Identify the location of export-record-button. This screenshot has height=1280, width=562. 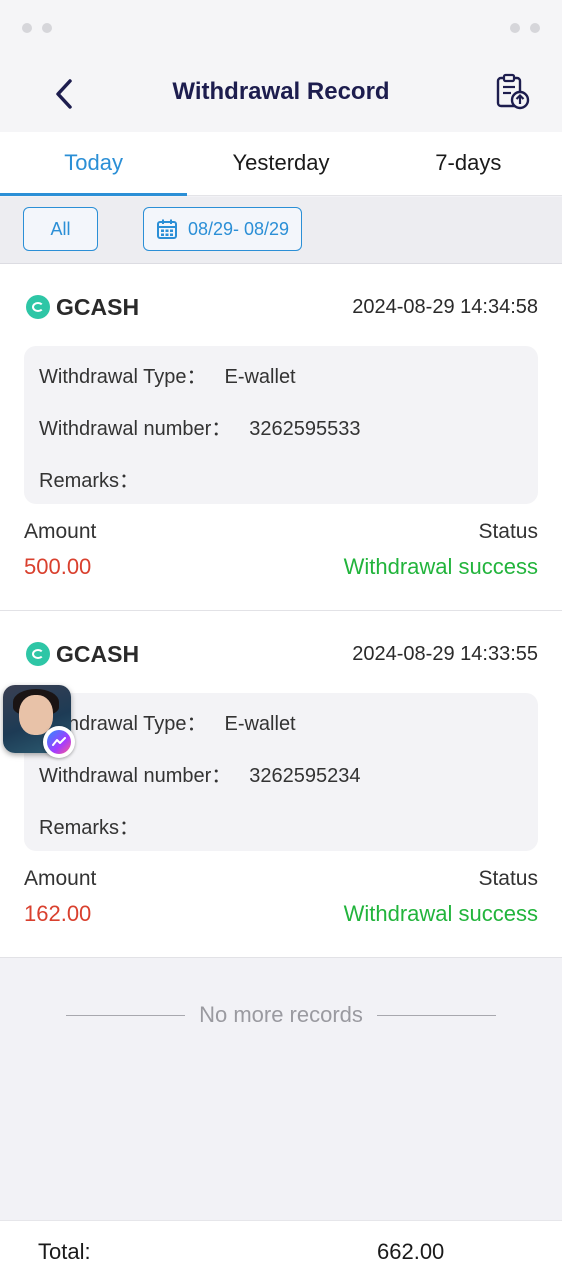
(512, 92).